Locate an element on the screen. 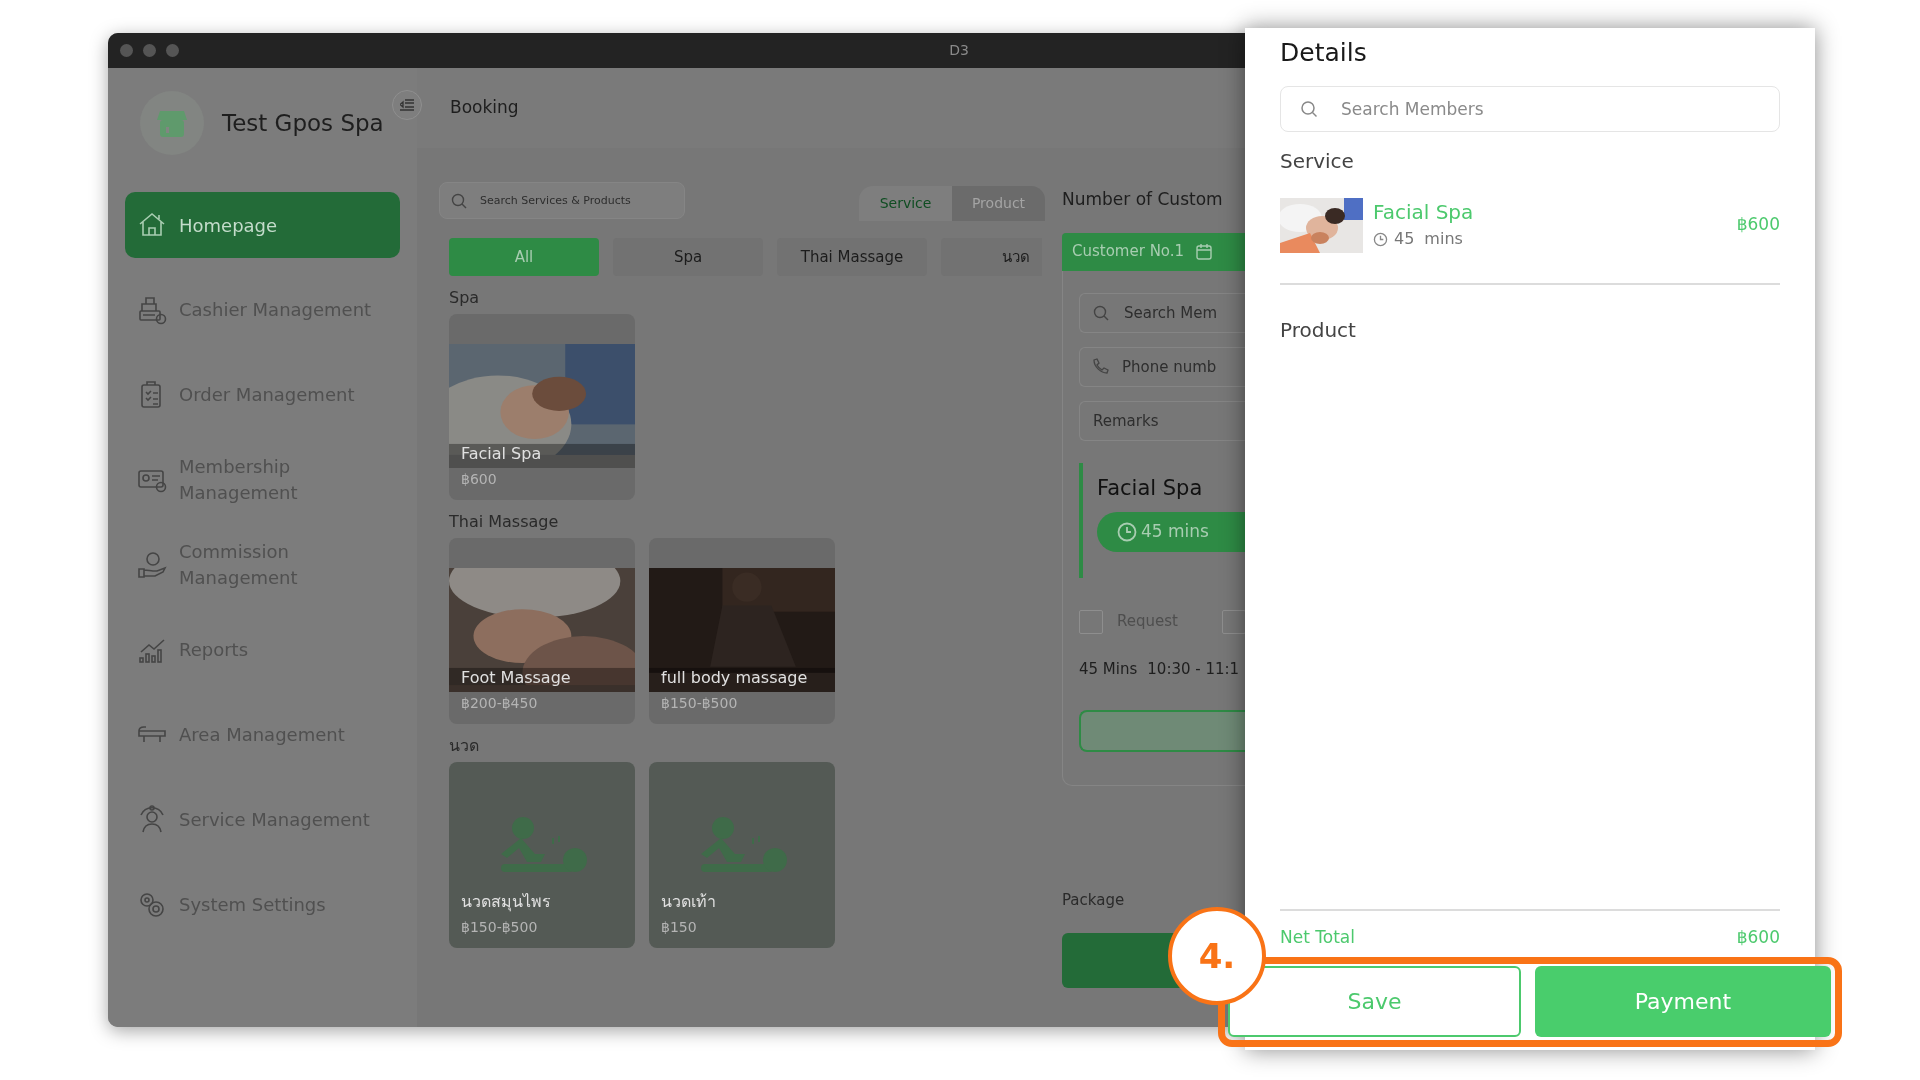 This screenshot has width=1920, height=1080. service-card: นวดสมุนไพร ฿150-฿500 is located at coordinates (542, 855).